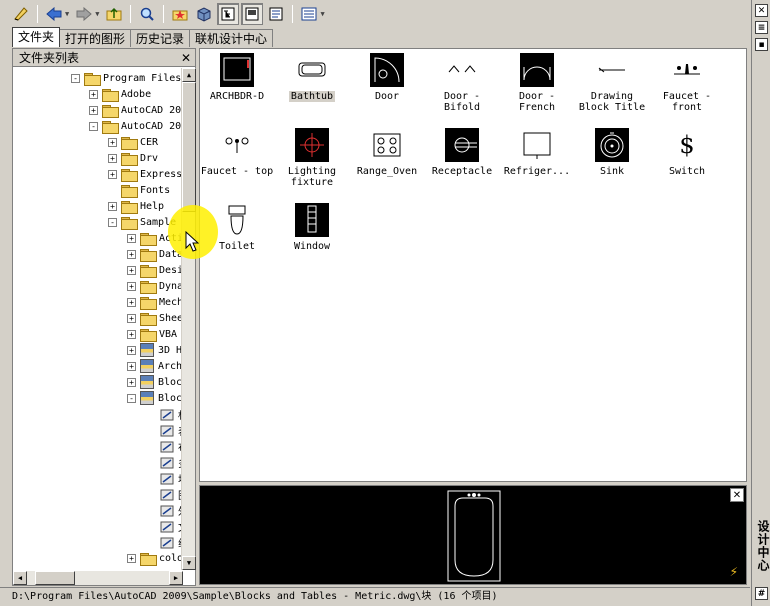  Describe the element at coordinates (322, 14) in the screenshot. I see `views-dropdown-icon: ▼` at that location.